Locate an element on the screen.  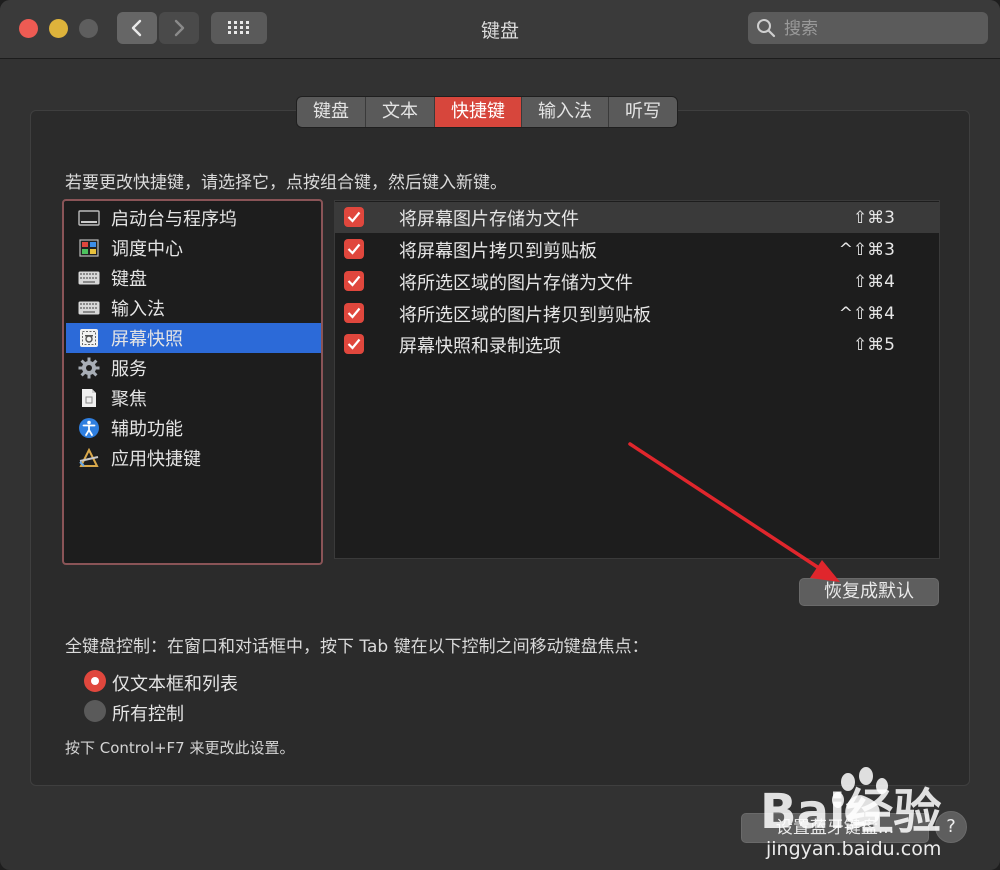
shortcut-row: 将屏幕图片存储为文件 ⇧⌘3 is located at coordinates (637, 217).